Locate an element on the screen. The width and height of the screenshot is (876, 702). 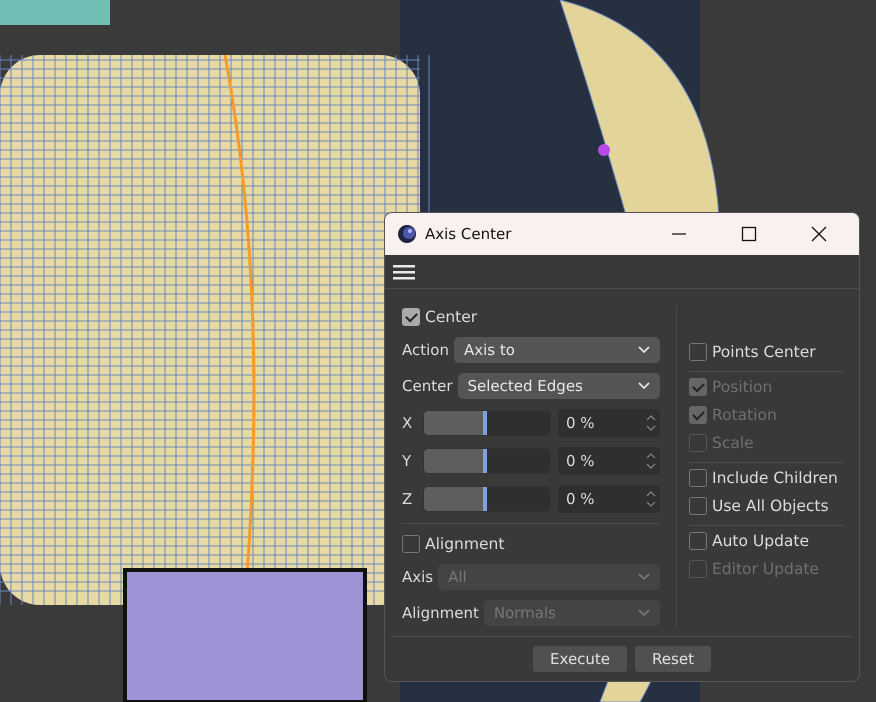
menu-icon is located at coordinates (404, 272).